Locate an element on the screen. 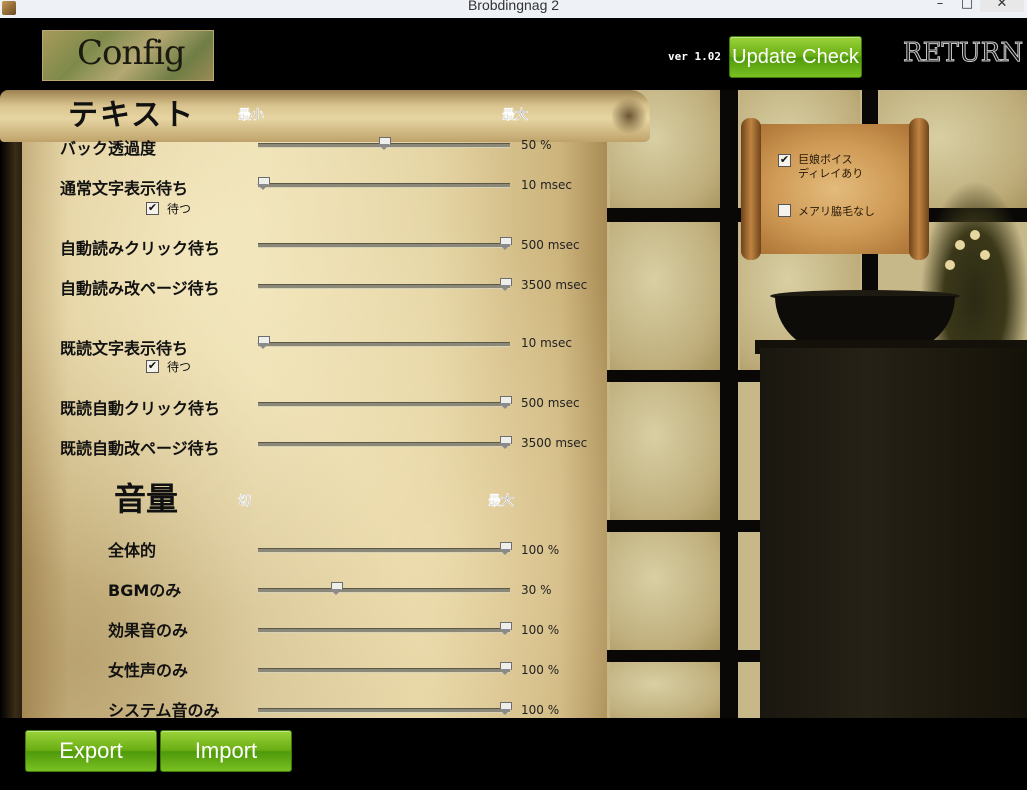 This screenshot has width=1027, height=790. cabinet-silhouette is located at coordinates (893, 533).